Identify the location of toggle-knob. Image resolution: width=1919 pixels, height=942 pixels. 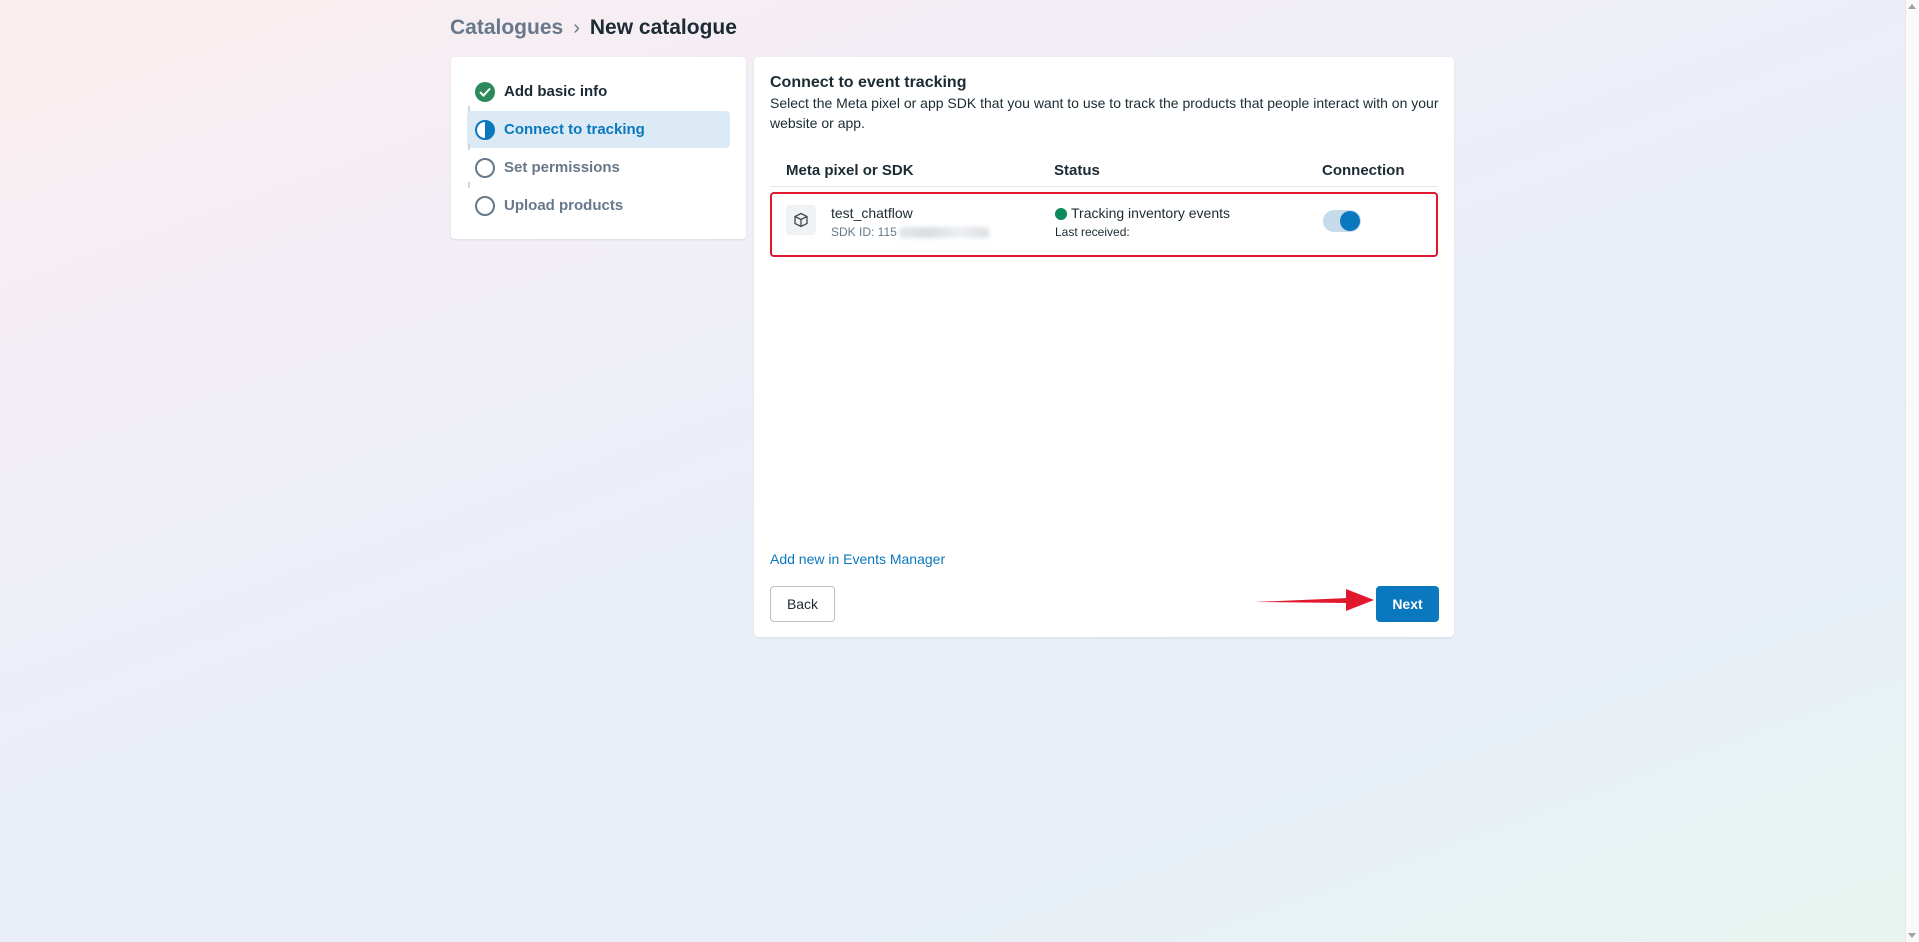
(1350, 221).